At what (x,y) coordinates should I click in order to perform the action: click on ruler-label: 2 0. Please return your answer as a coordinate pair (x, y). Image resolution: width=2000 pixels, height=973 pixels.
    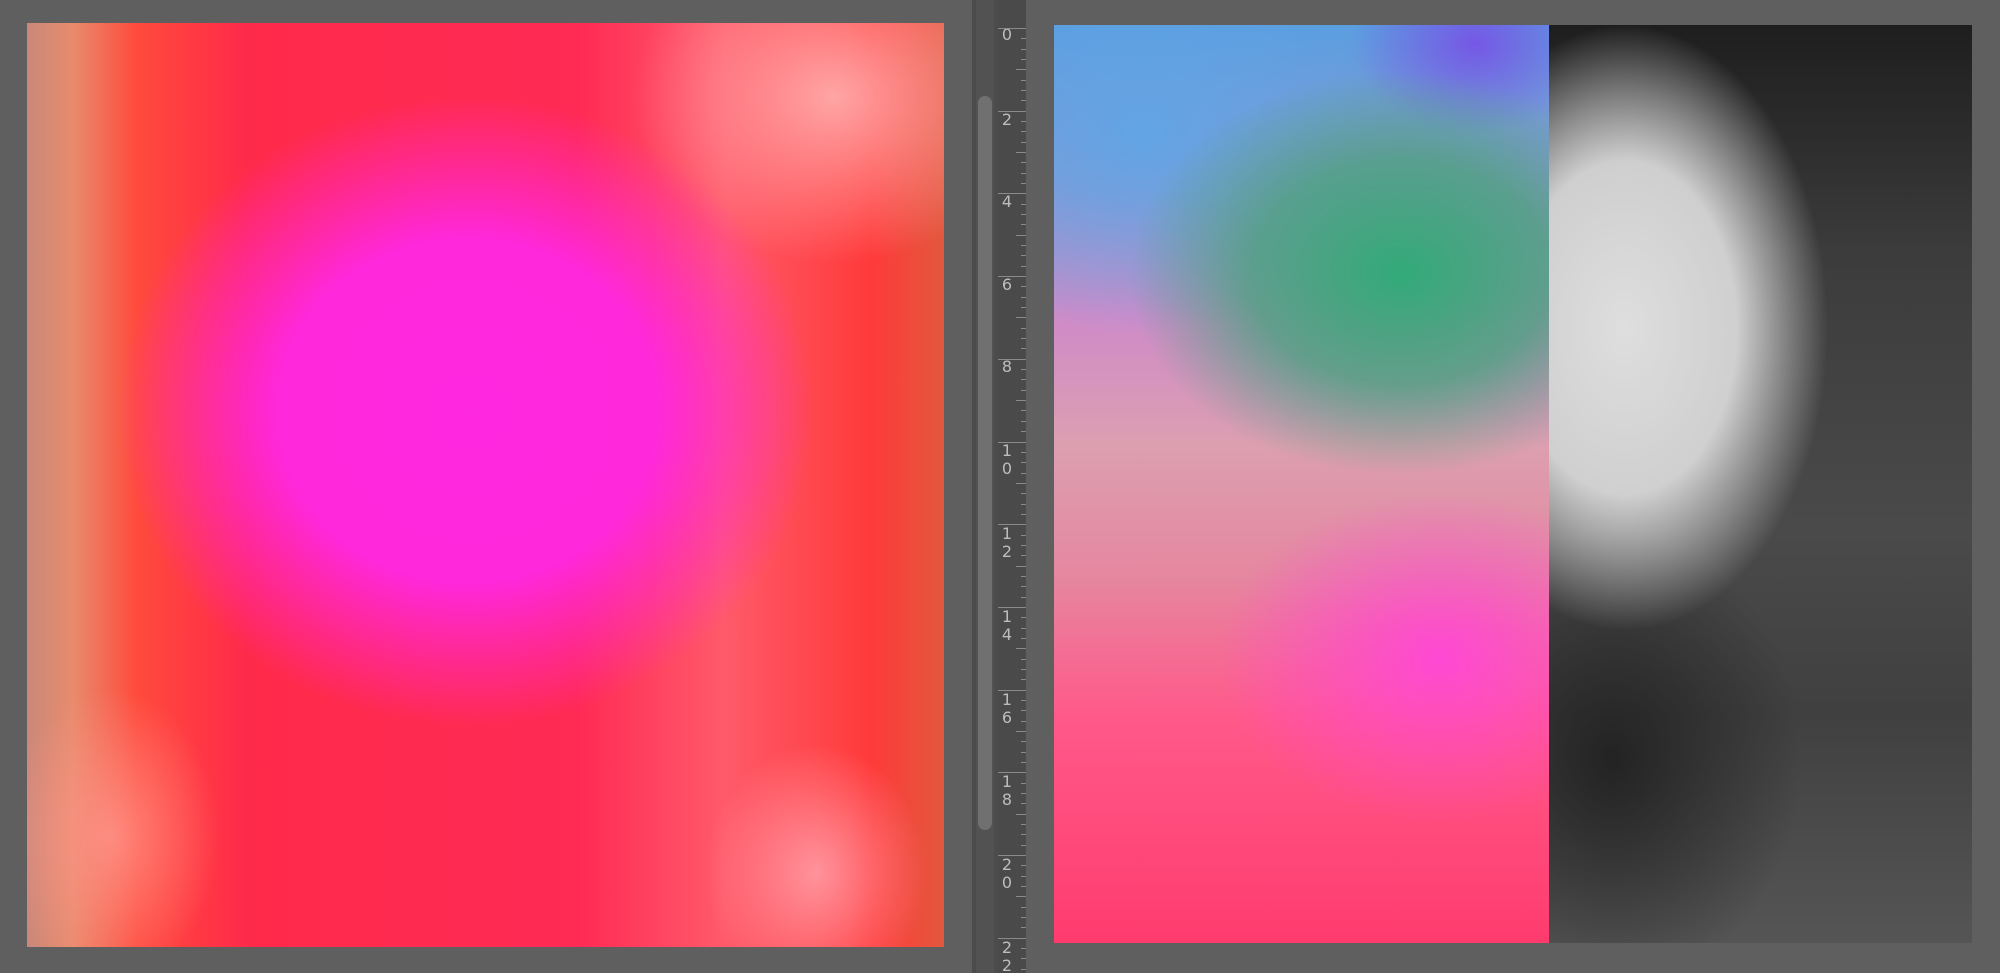
    Looking at the image, I should click on (1007, 873).